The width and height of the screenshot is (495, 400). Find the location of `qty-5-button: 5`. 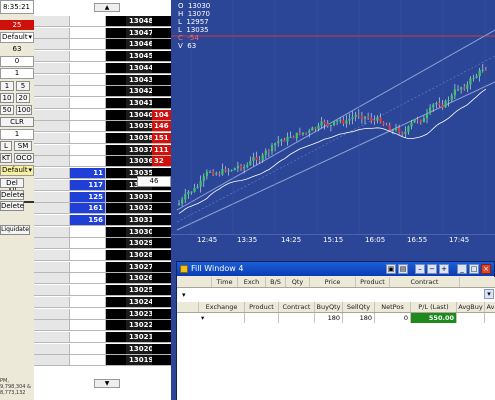

qty-5-button: 5 is located at coordinates (23, 86).